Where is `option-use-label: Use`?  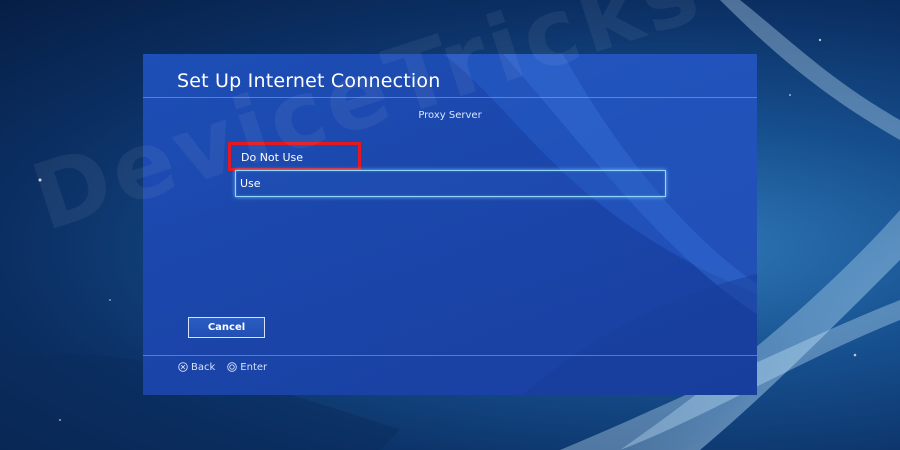
option-use-label: Use is located at coordinates (250, 183).